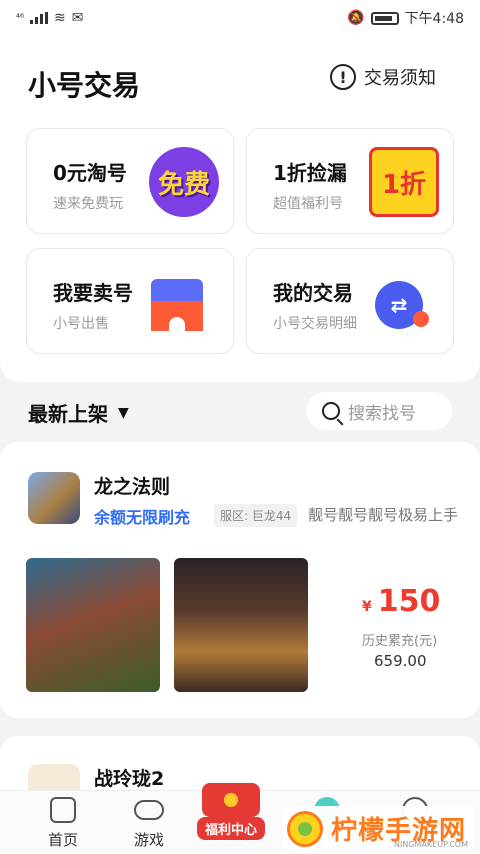  I want to click on trade-notice-link: ! 交易须知, so click(383, 77).